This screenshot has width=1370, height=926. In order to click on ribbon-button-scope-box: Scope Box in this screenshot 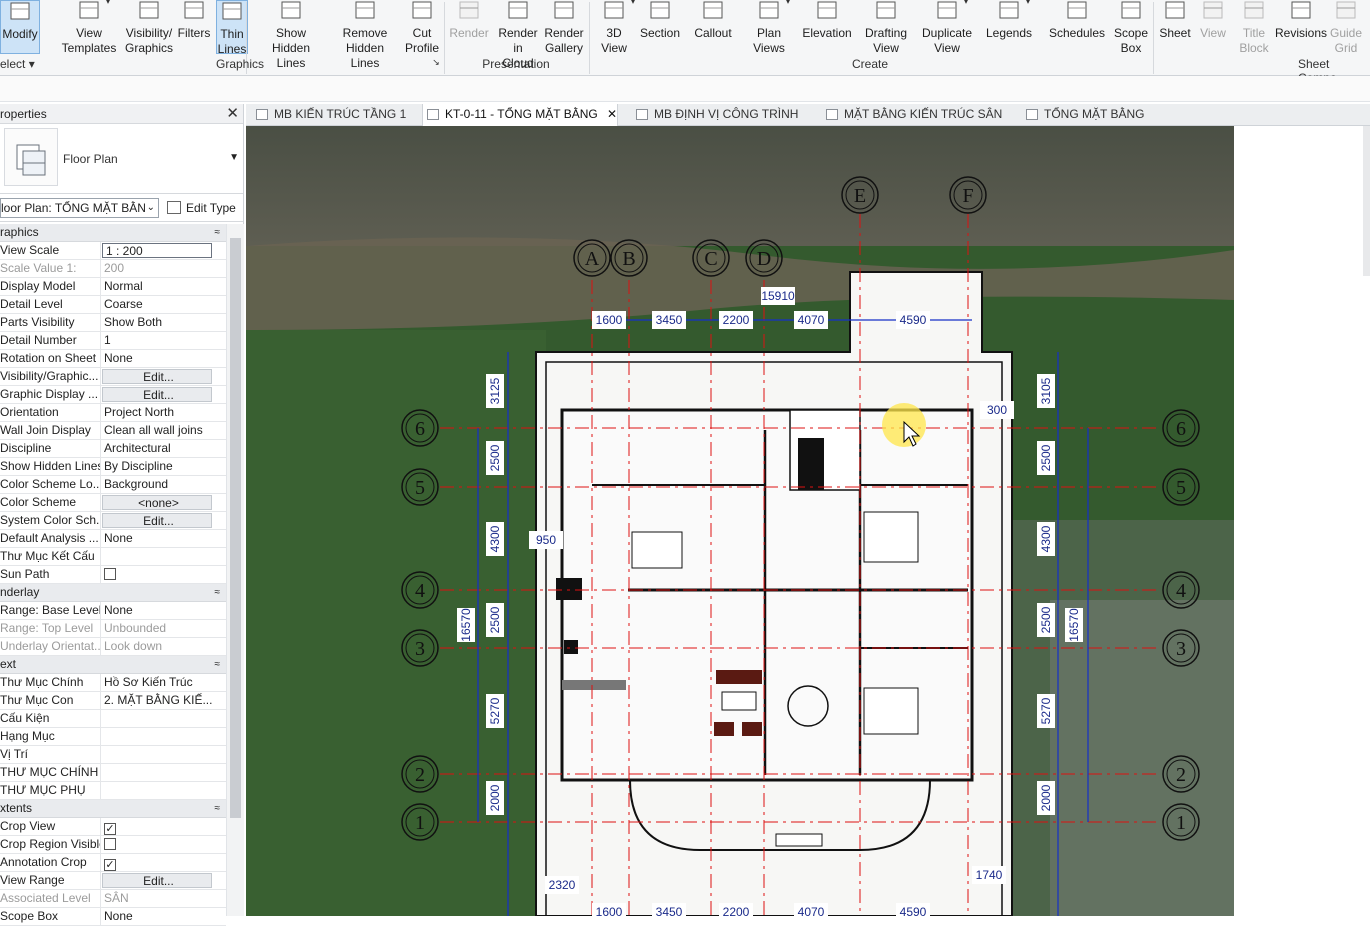, I will do `click(1131, 27)`.